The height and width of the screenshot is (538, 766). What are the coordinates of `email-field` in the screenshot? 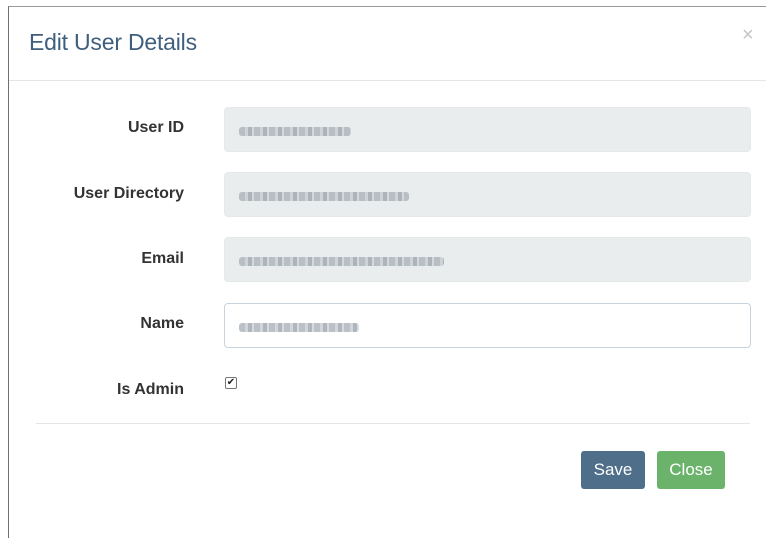 It's located at (487, 259).